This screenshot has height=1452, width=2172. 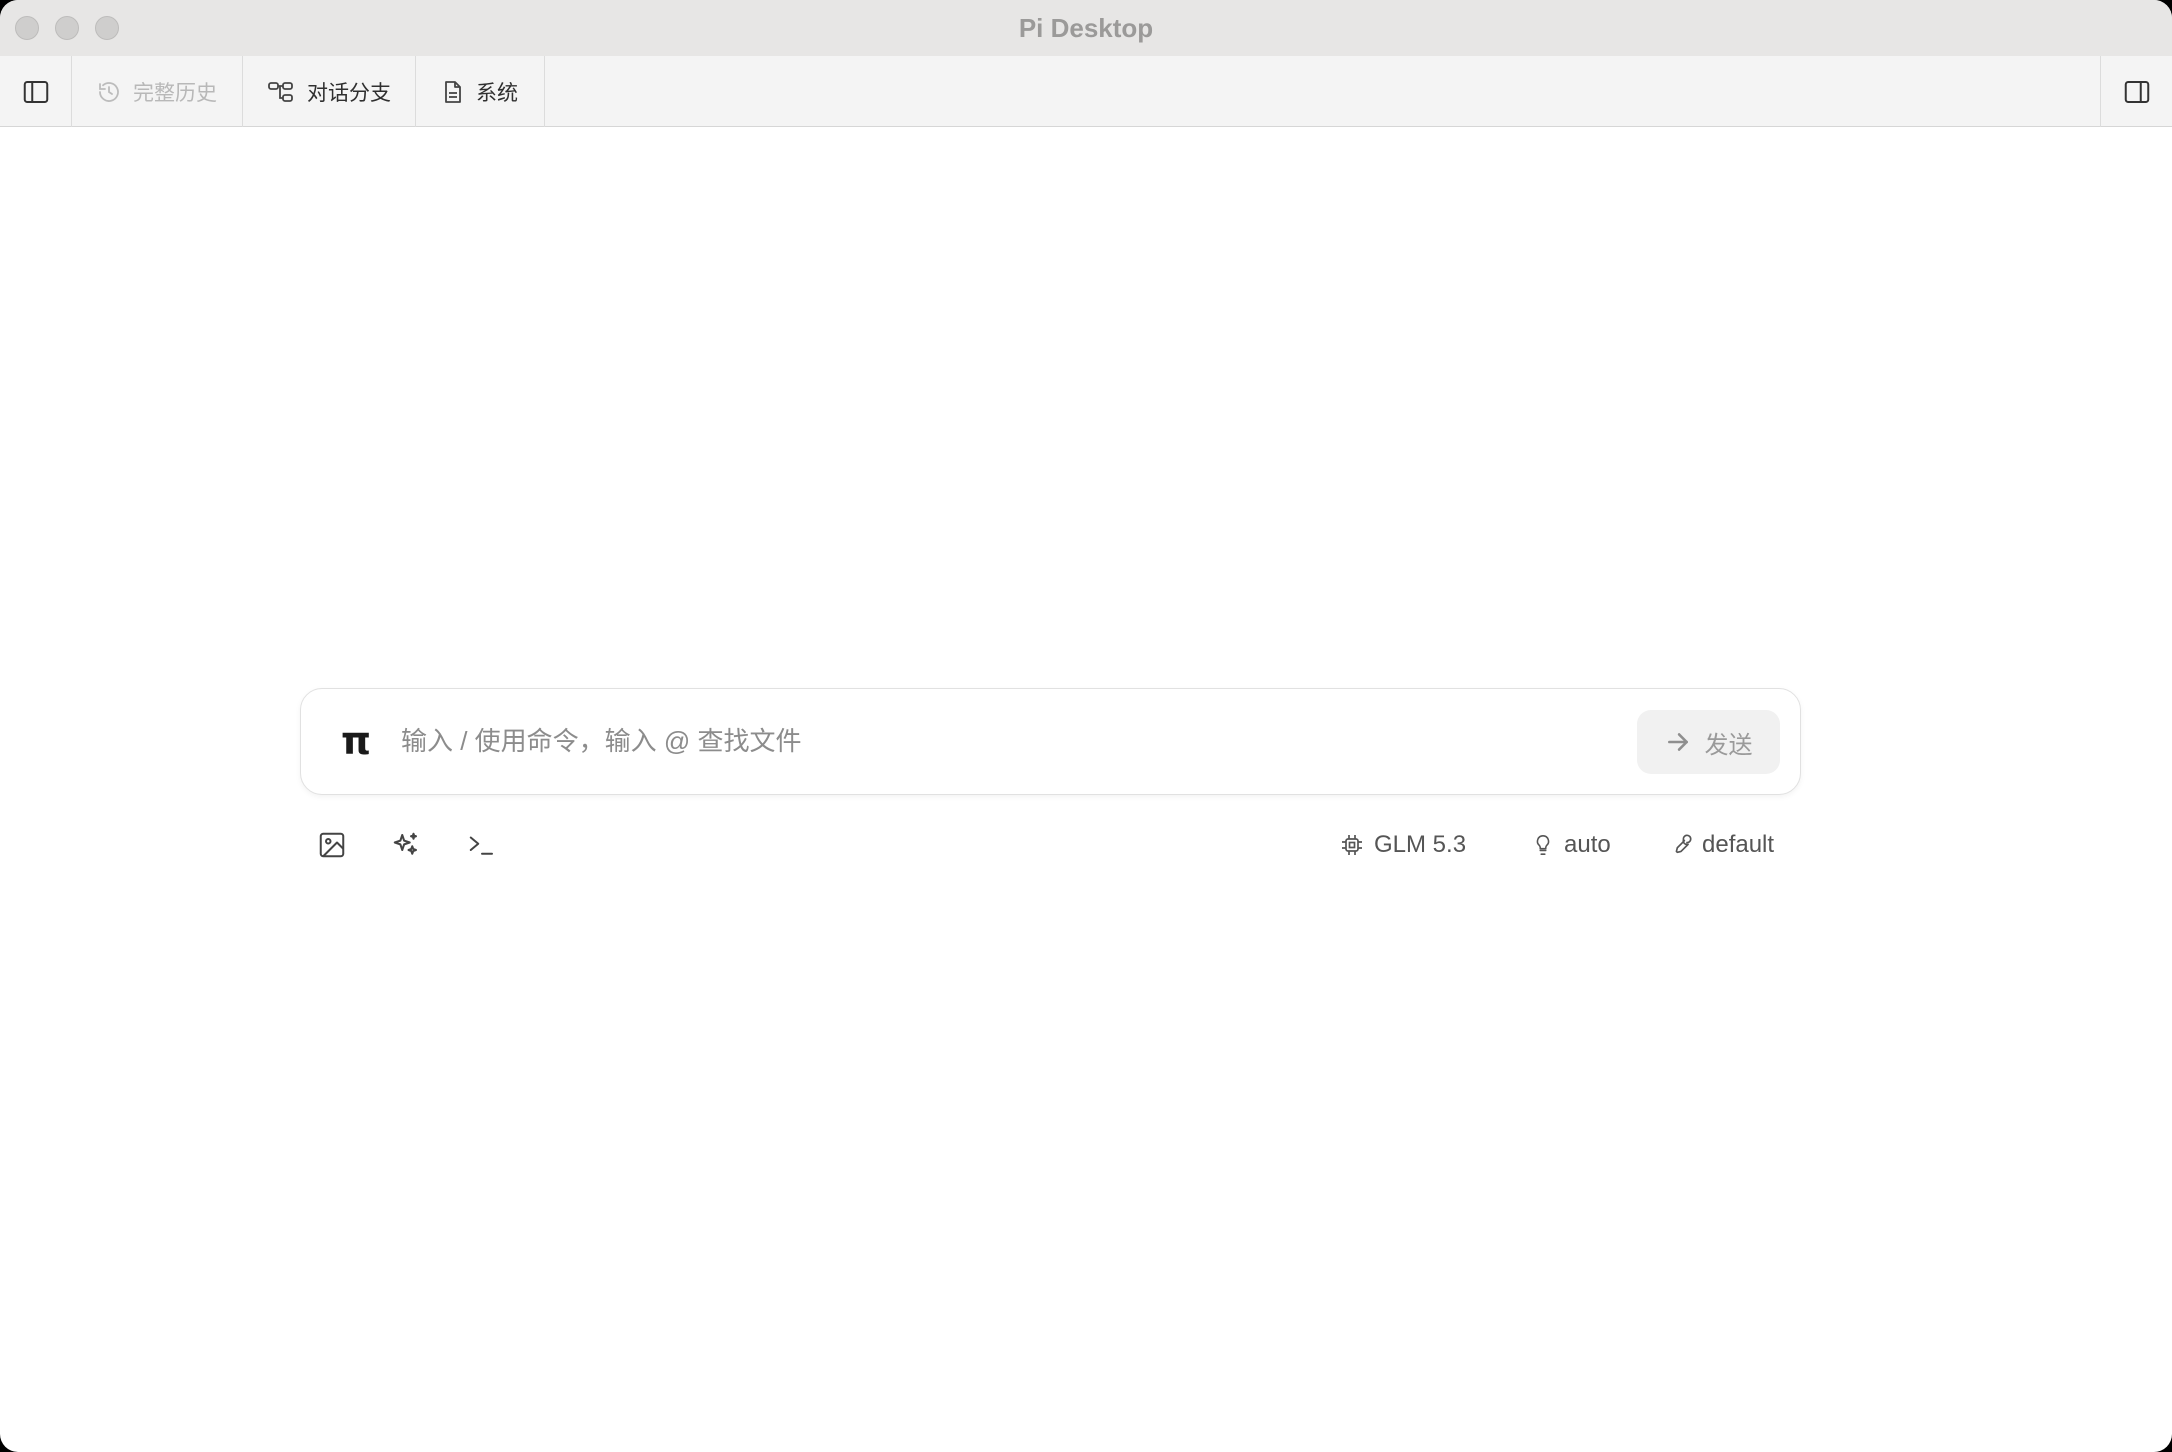 I want to click on thinking-selector: auto, so click(x=1571, y=845).